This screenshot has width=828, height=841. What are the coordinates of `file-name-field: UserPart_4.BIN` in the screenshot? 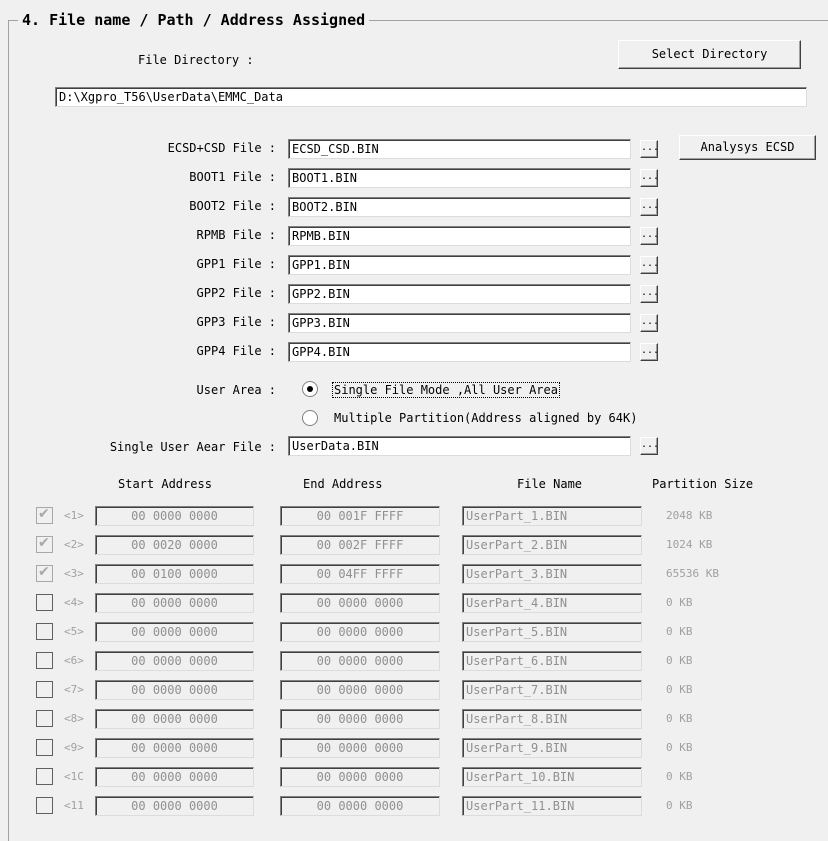 It's located at (552, 603).